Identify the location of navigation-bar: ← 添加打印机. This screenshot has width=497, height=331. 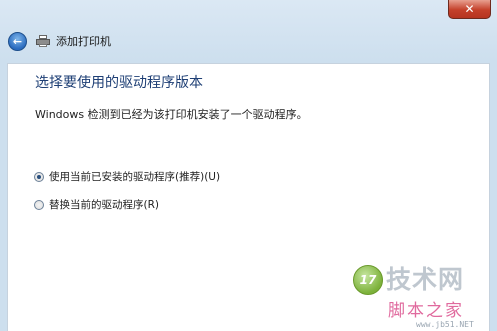
(248, 41).